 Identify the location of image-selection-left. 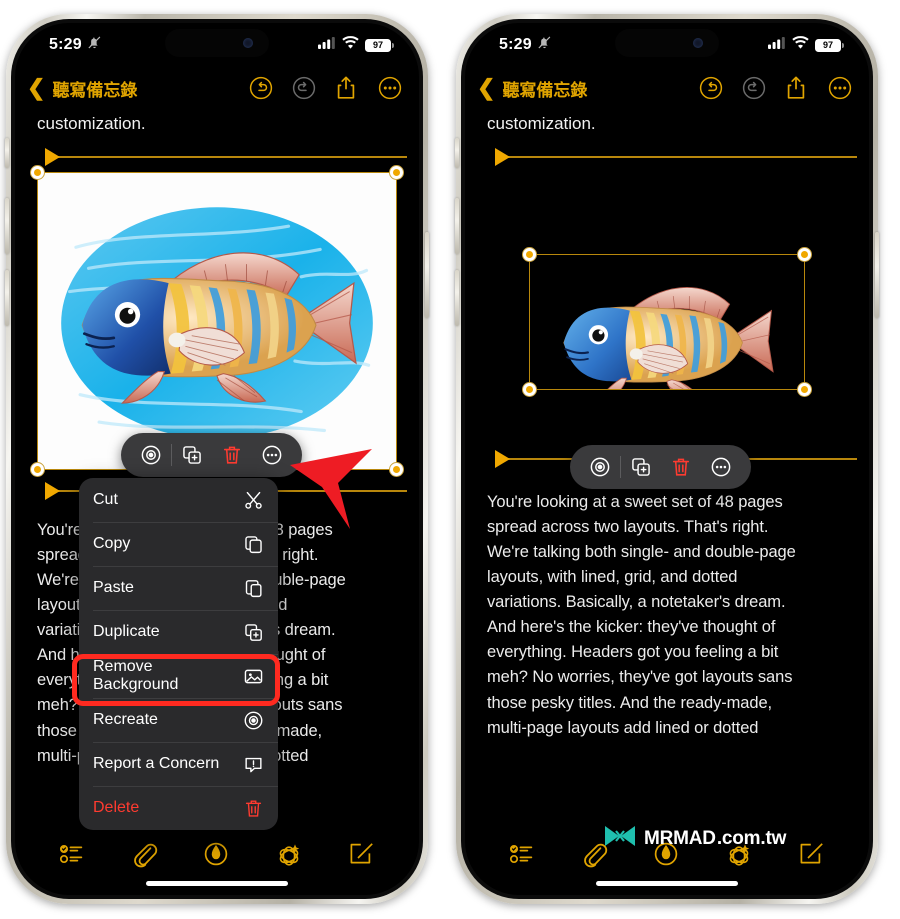
(217, 320).